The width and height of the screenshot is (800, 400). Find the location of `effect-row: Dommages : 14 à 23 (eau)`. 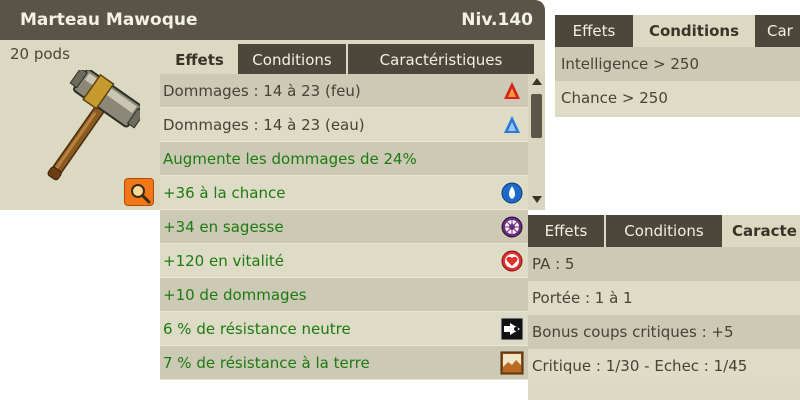

effect-row: Dommages : 14 à 23 (eau) is located at coordinates (344, 125).